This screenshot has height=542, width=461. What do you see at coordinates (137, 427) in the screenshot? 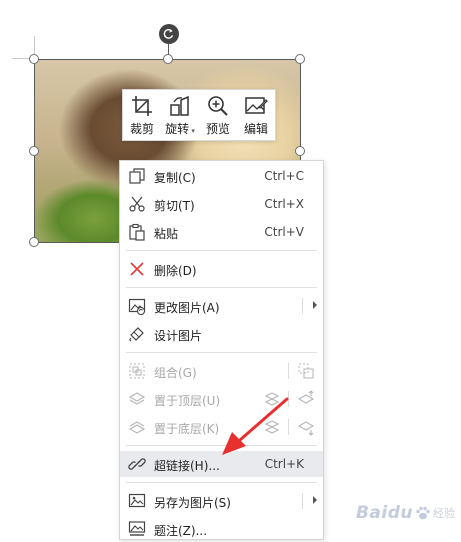
I see `send-back-icon` at bounding box center [137, 427].